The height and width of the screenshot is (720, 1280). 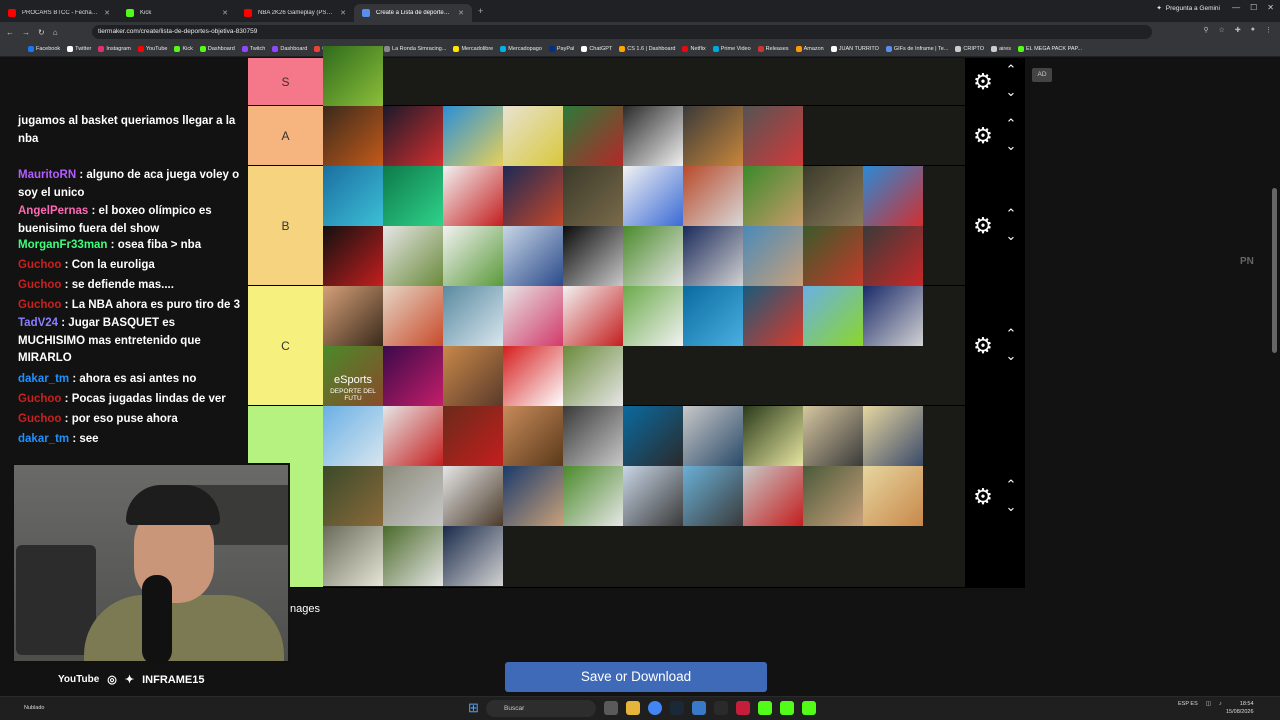 I want to click on home-icon: ⌂, so click(x=55, y=32).